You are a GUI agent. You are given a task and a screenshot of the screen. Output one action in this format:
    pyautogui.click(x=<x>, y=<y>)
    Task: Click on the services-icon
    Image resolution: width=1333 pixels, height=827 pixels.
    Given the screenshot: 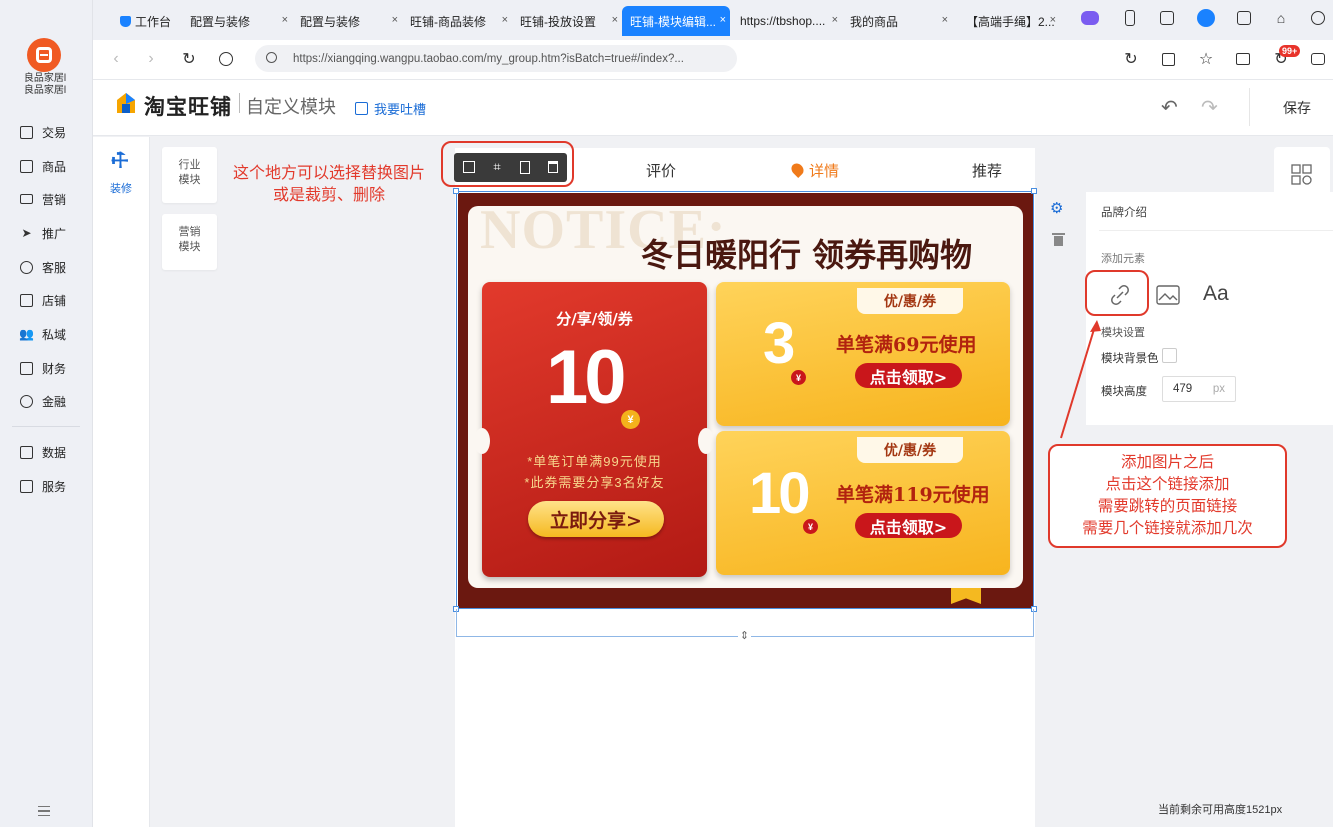 What is the action you would take?
    pyautogui.click(x=26, y=486)
    